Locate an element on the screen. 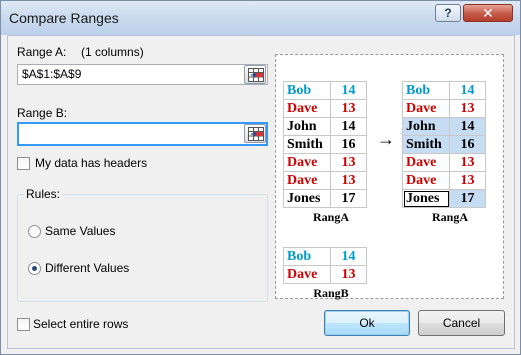 Image resolution: width=521 pixels, height=355 pixels. rules-group-title: Rules: is located at coordinates (43, 194).